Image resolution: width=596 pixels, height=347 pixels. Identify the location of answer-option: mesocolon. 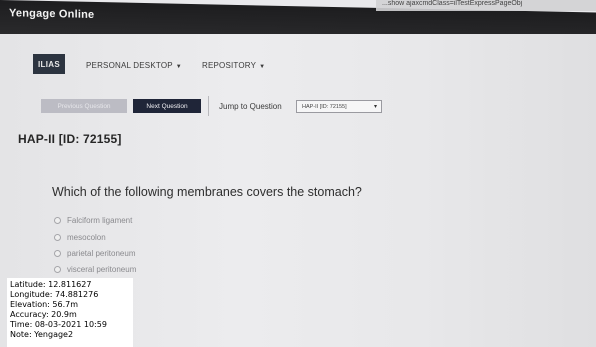
(80, 237).